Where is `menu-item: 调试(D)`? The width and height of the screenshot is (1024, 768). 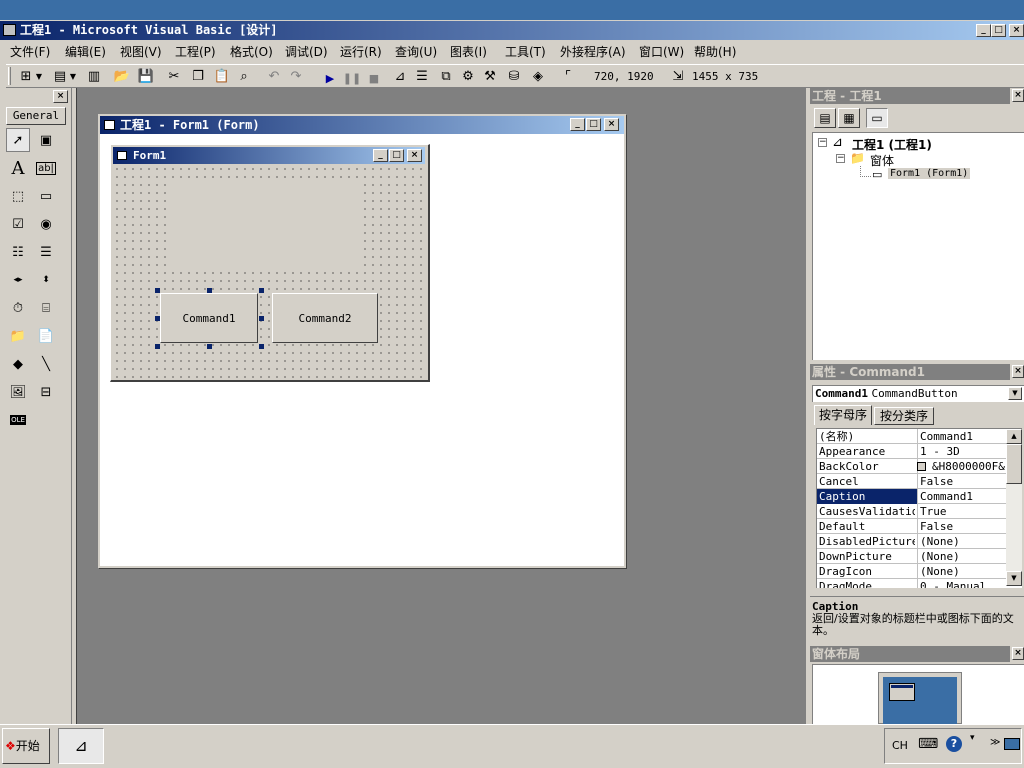 menu-item: 调试(D) is located at coordinates (306, 52).